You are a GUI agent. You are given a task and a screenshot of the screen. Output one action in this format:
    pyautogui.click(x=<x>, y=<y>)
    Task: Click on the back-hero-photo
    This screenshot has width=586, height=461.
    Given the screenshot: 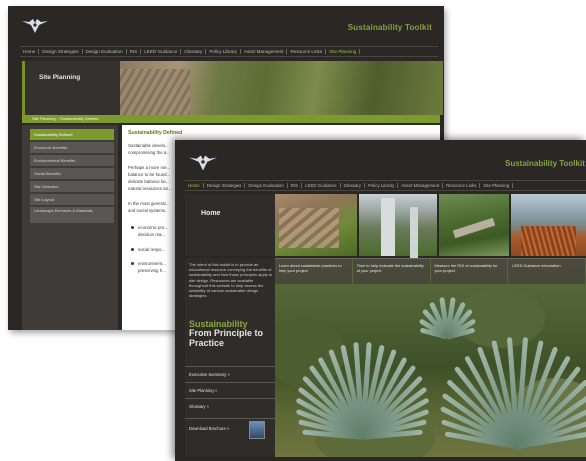 What is the action you would take?
    pyautogui.click(x=281, y=88)
    